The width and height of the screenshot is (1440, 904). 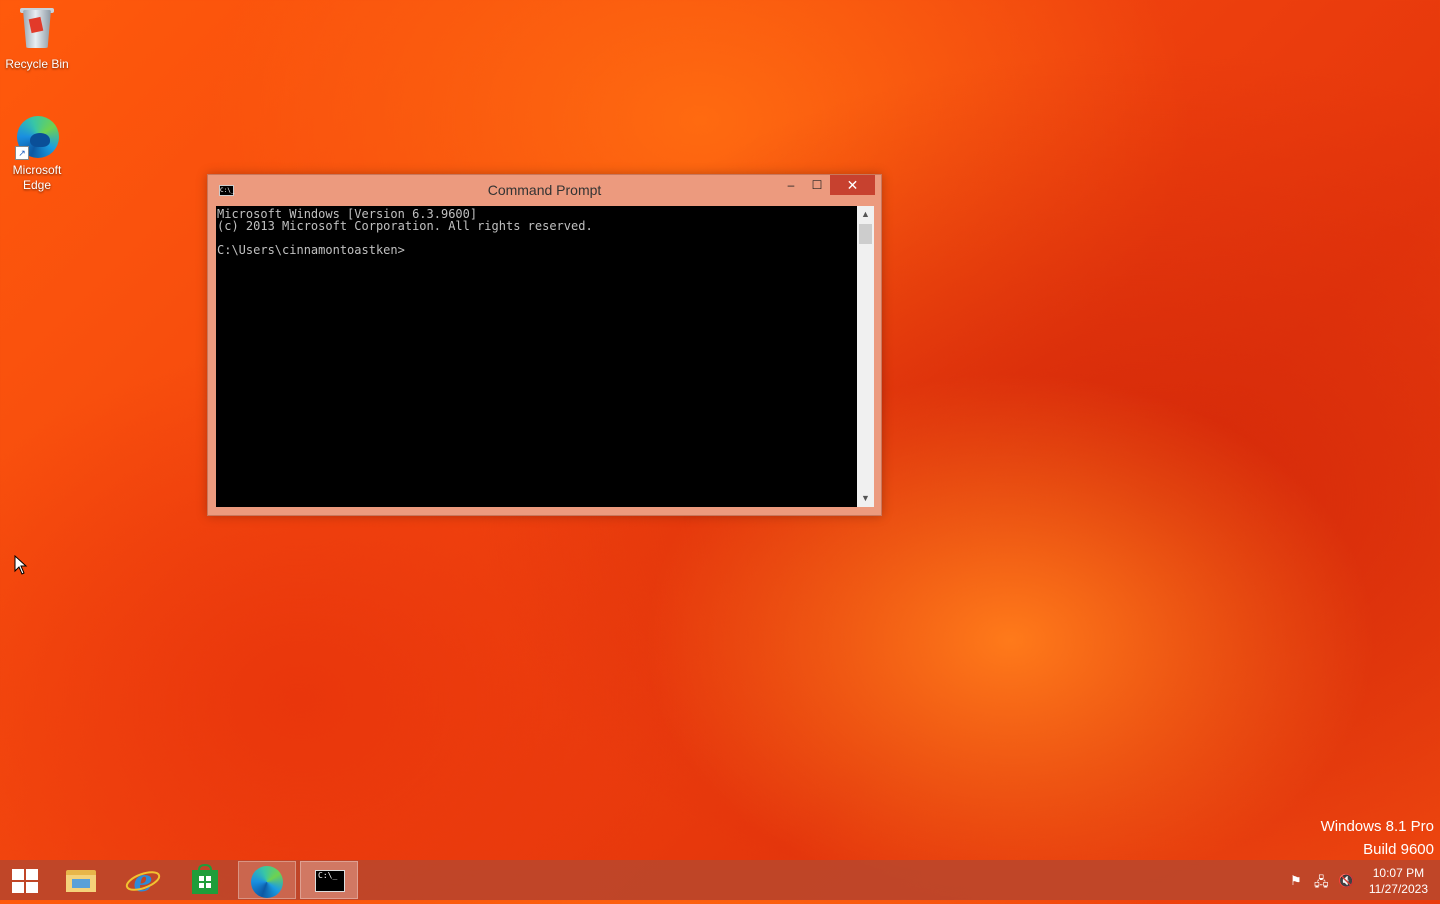 I want to click on desktop-icon-microsoft-edge: ↗ Microsoft Edge, so click(x=37, y=152).